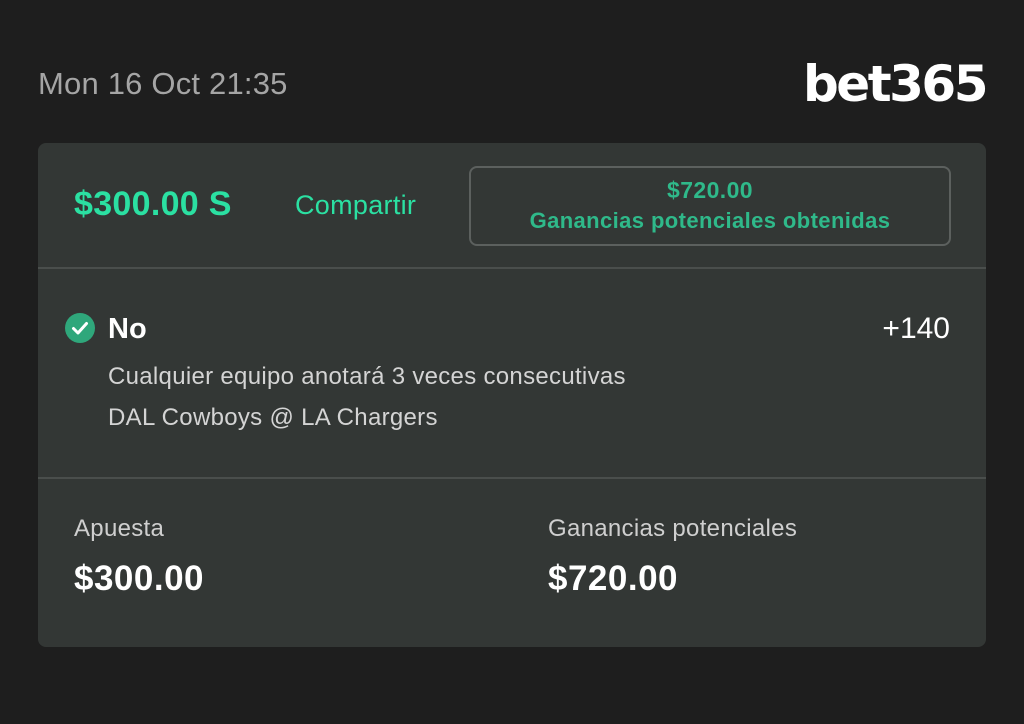 This screenshot has width=1024, height=724. Describe the element at coordinates (153, 204) in the screenshot. I see `stake-amount: $300.00 S` at that location.